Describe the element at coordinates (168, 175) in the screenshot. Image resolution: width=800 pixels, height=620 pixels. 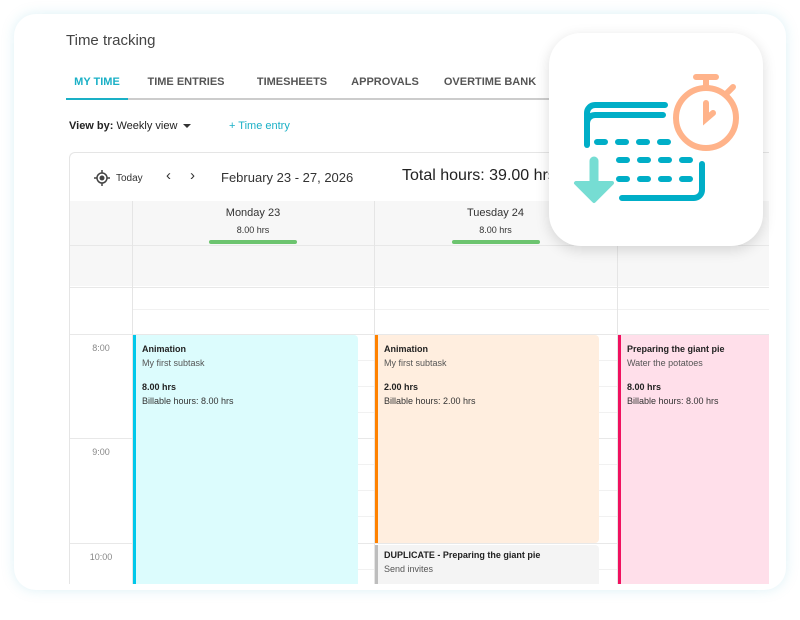
I see `chevron-left-icon: ‹` at that location.